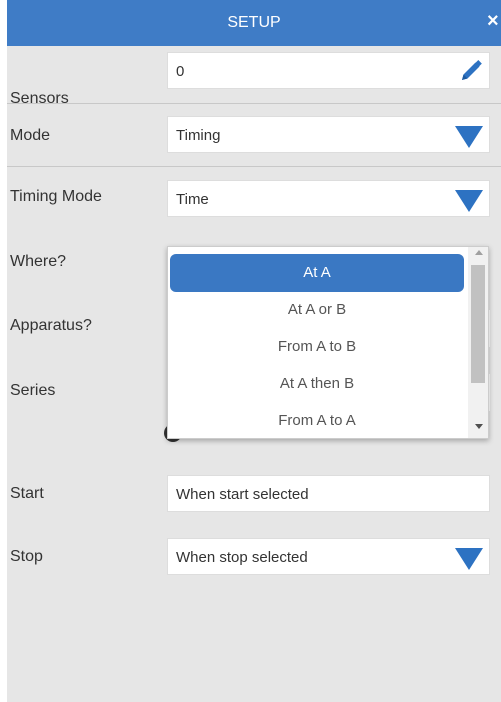  I want to click on scrollbar, so click(478, 342).